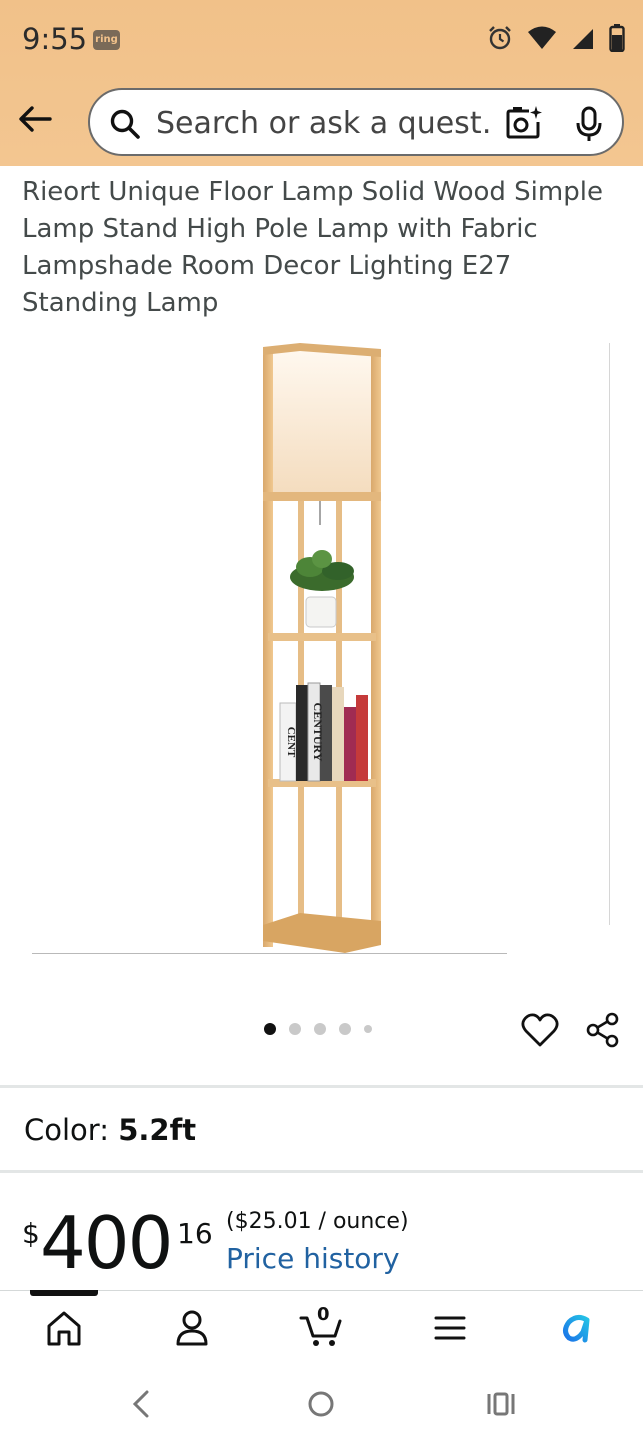 The width and height of the screenshot is (643, 1440). I want to click on search-icon, so click(125, 124).